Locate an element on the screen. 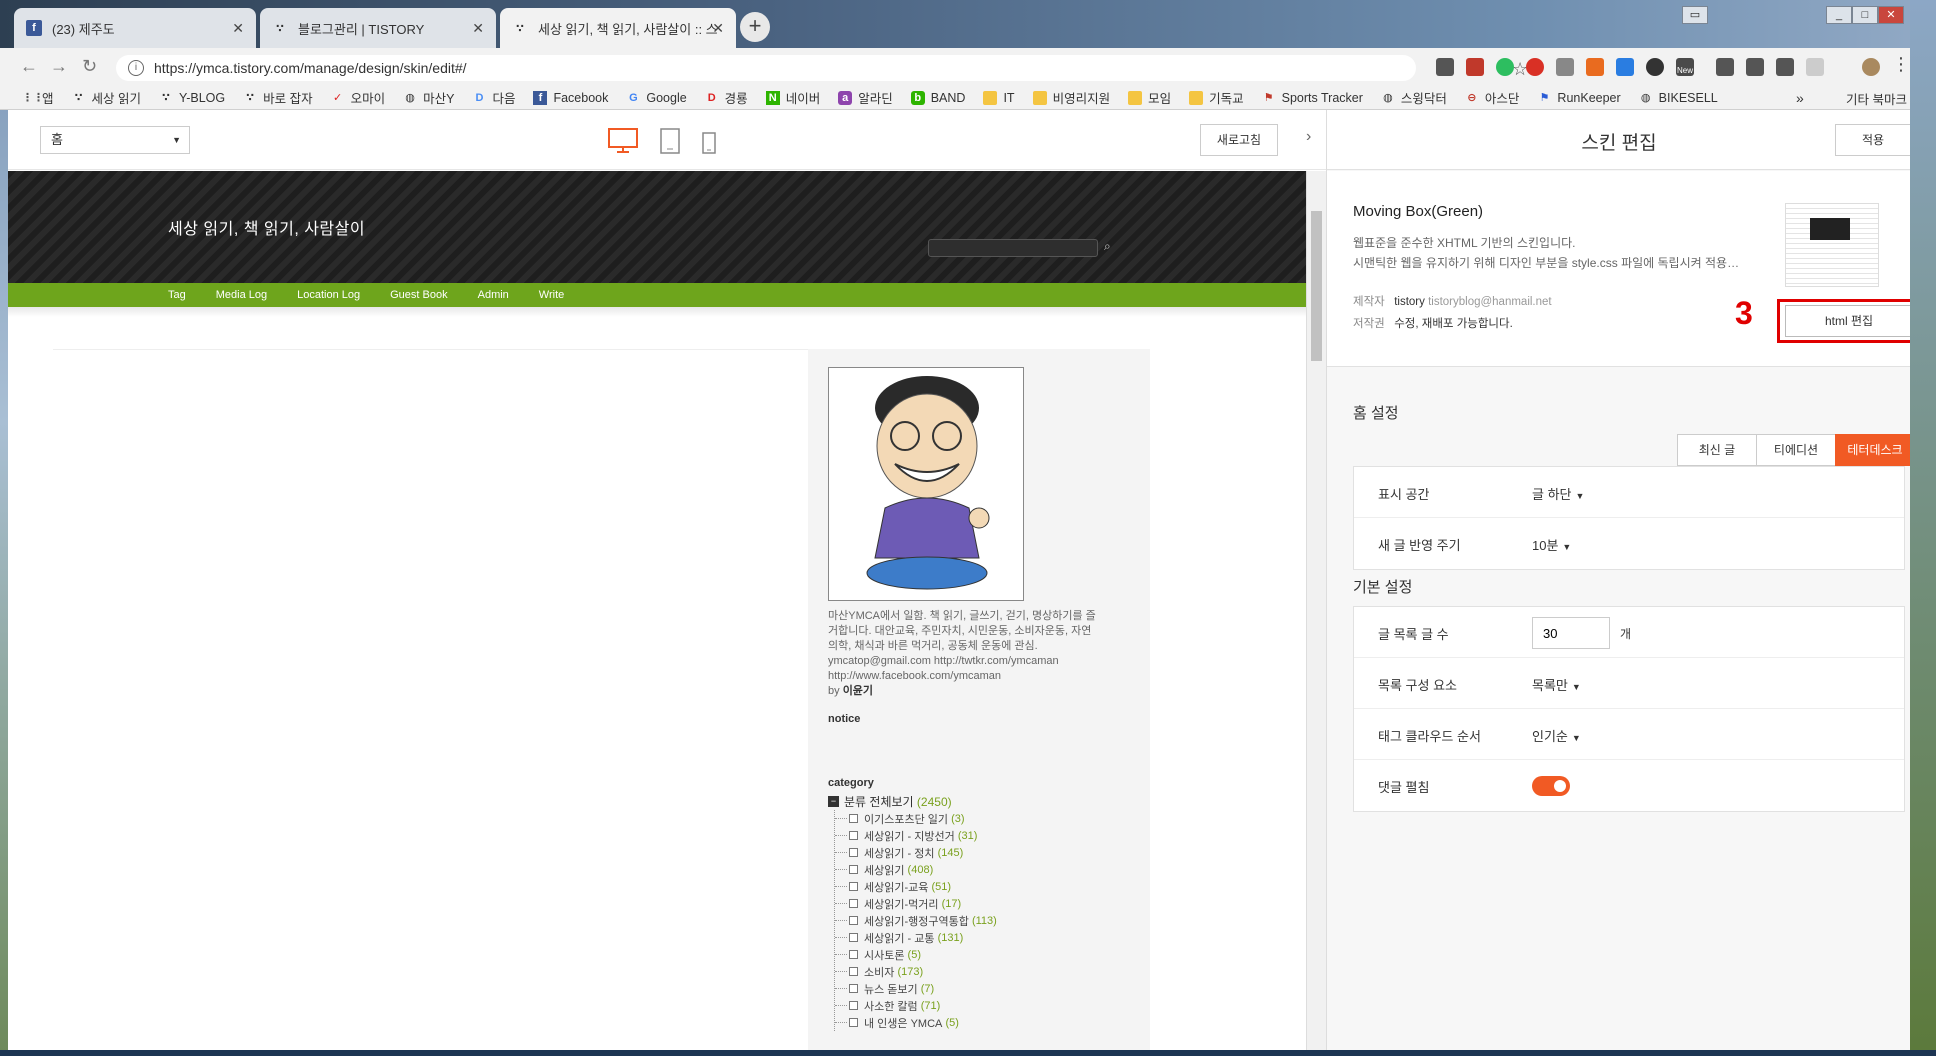 This screenshot has width=1936, height=1056. blog-search-input is located at coordinates (1013, 248).